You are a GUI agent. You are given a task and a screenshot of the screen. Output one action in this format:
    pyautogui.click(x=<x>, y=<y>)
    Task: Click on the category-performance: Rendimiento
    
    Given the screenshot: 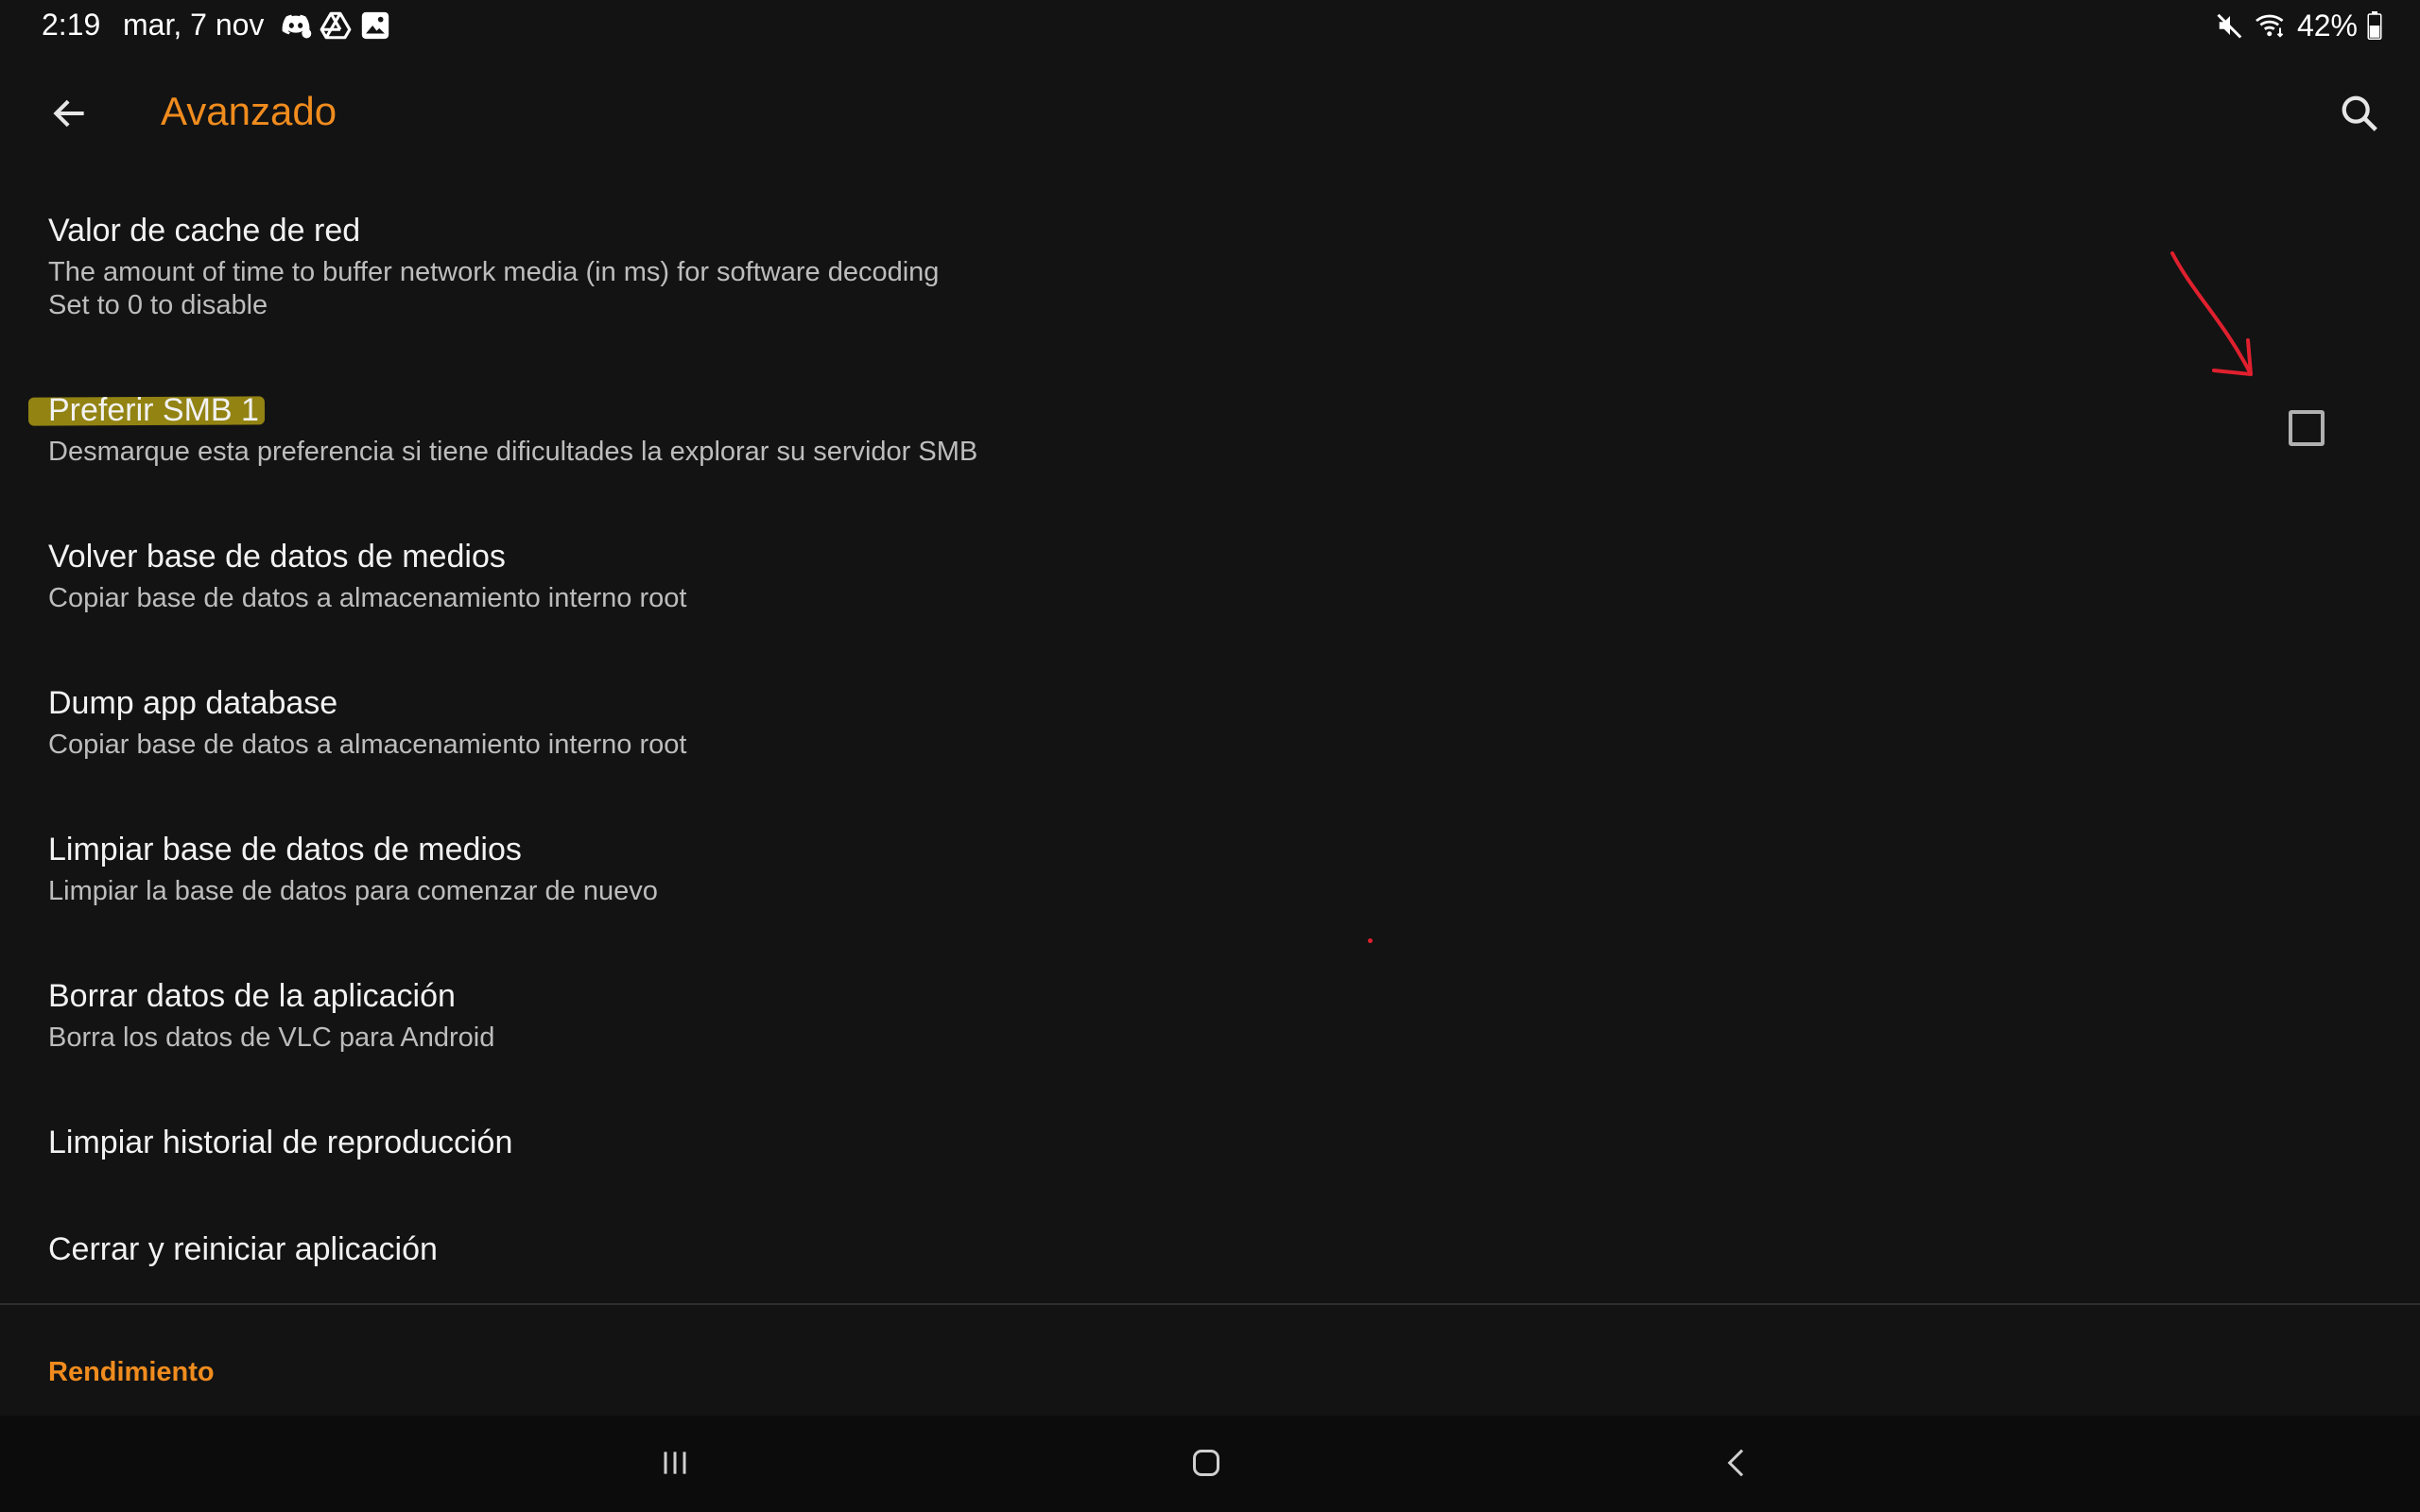 What is the action you would take?
    pyautogui.click(x=131, y=1372)
    